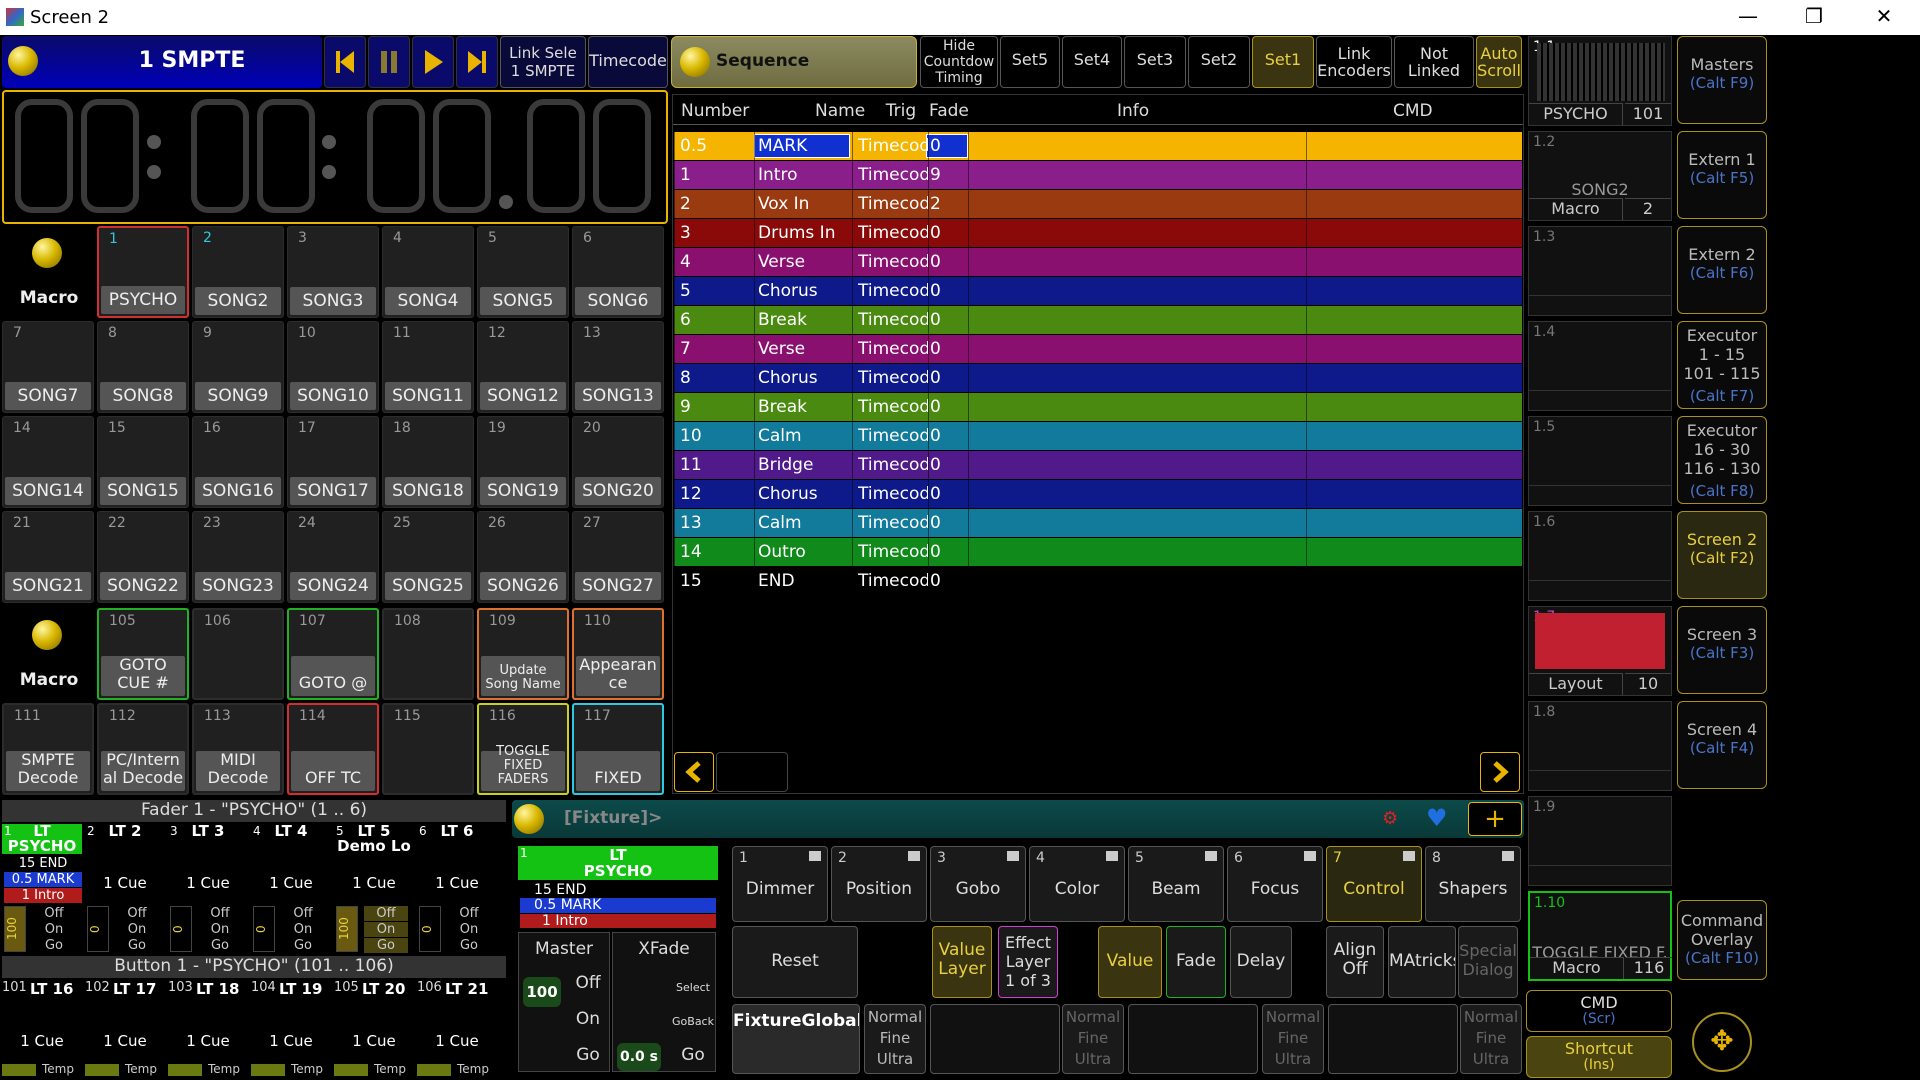 The width and height of the screenshot is (1920, 1080). What do you see at coordinates (386, 913) in the screenshot?
I see `fader-control: Off` at bounding box center [386, 913].